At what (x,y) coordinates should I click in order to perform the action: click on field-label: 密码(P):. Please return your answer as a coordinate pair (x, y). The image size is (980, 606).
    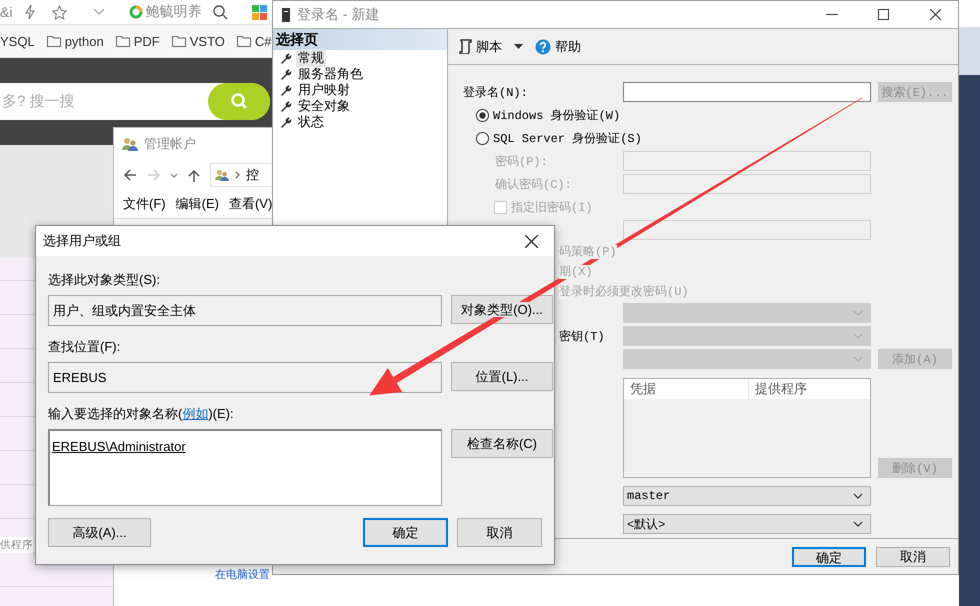
    Looking at the image, I should click on (521, 162).